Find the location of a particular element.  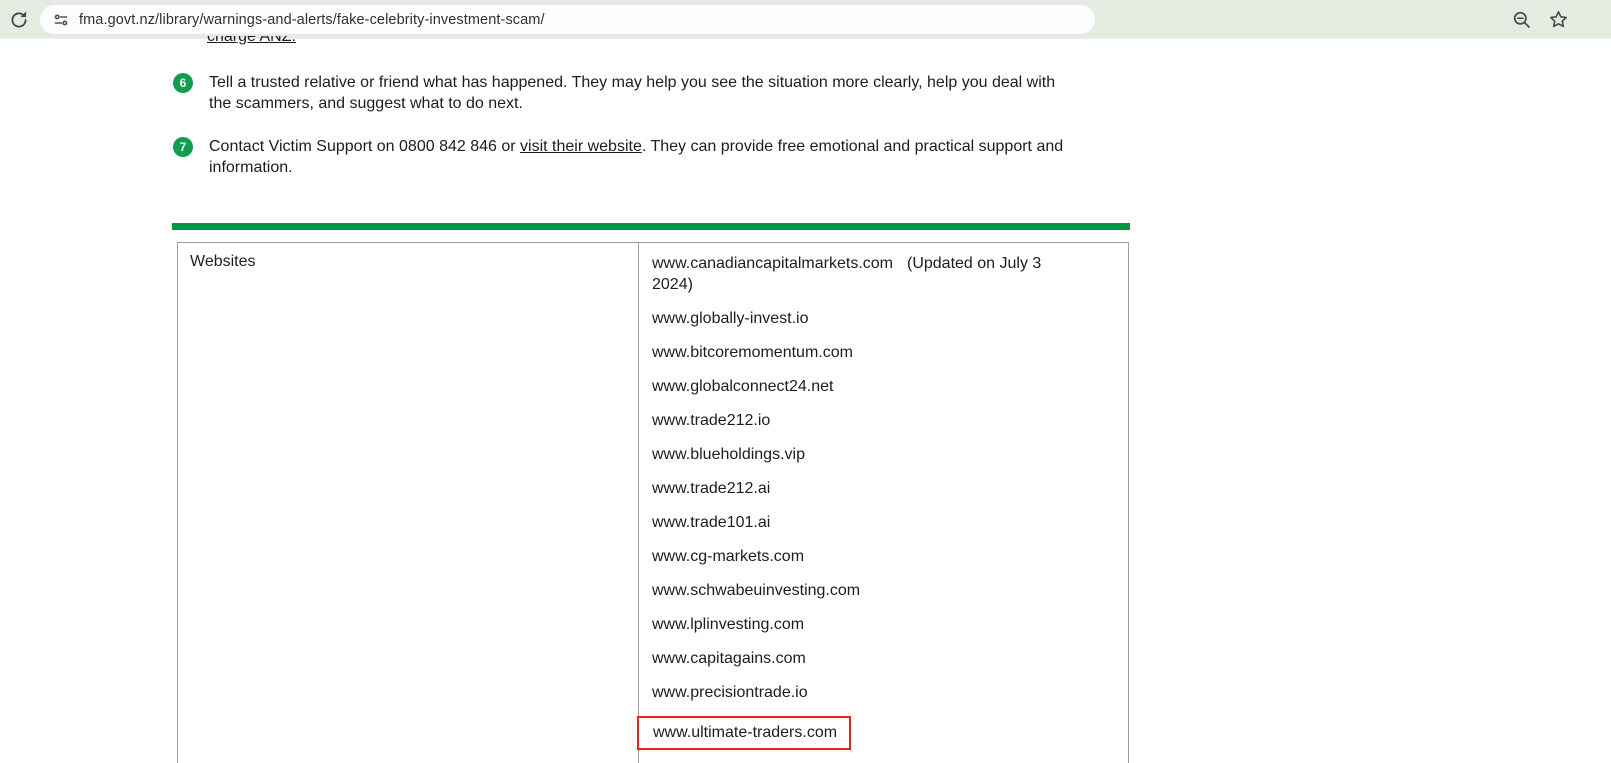

website-row: www.globally-invest.io is located at coordinates (852, 318).